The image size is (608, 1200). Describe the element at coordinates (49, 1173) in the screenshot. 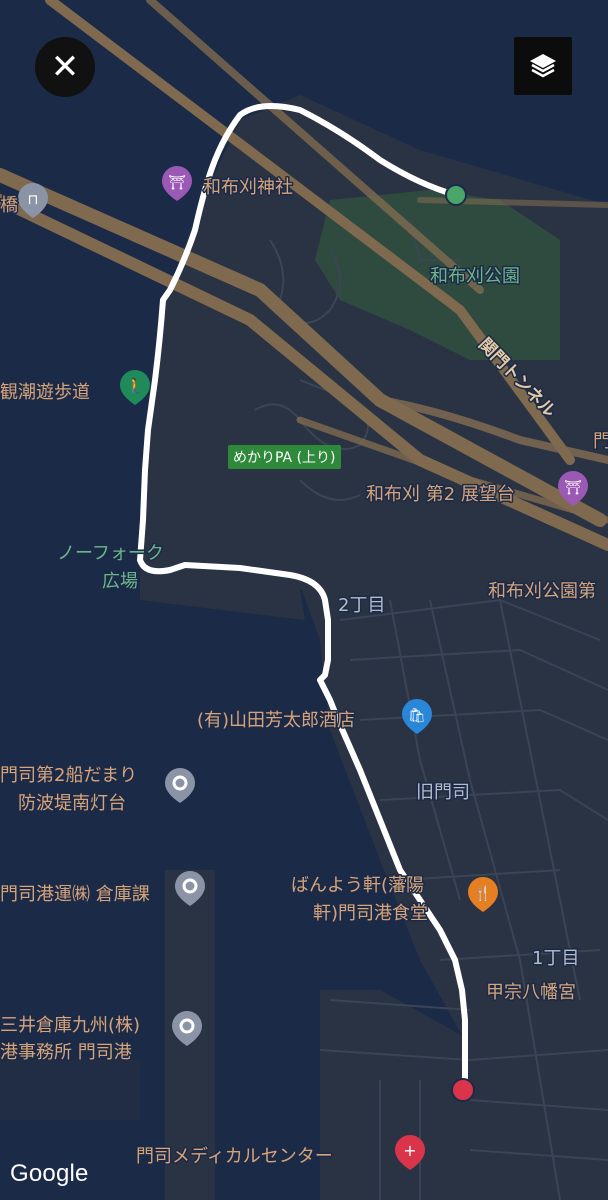

I see `google-logo: Google` at that location.